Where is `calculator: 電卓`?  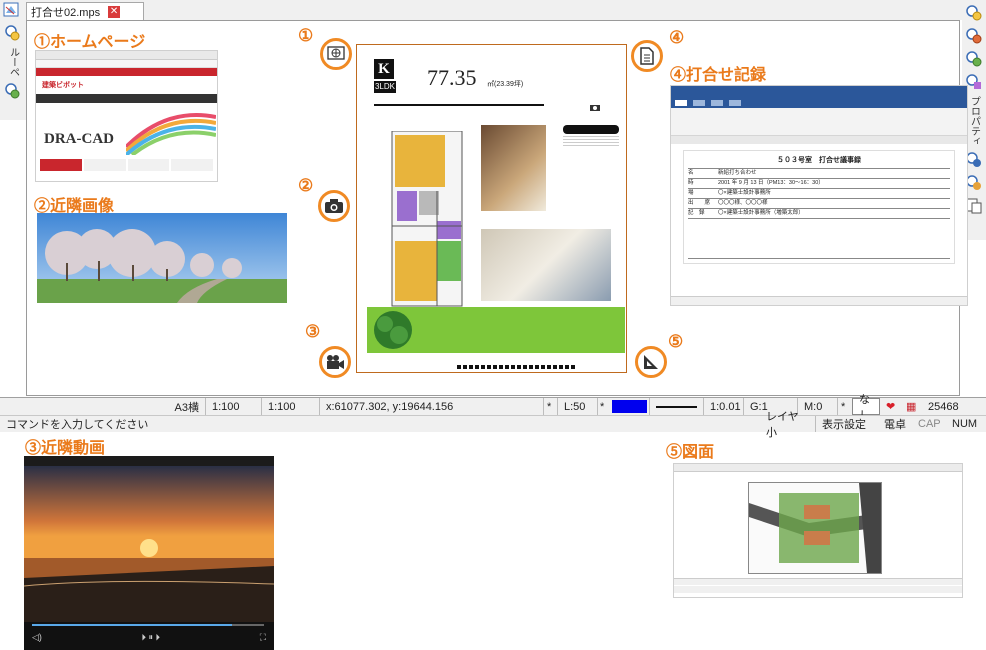
calculator: 電卓 is located at coordinates (895, 424).